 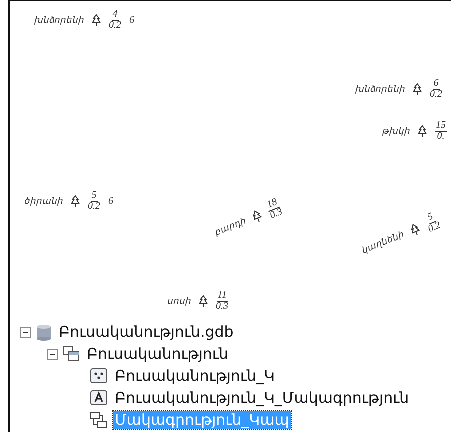 I want to click on annotation-layer-icon, so click(x=99, y=398).